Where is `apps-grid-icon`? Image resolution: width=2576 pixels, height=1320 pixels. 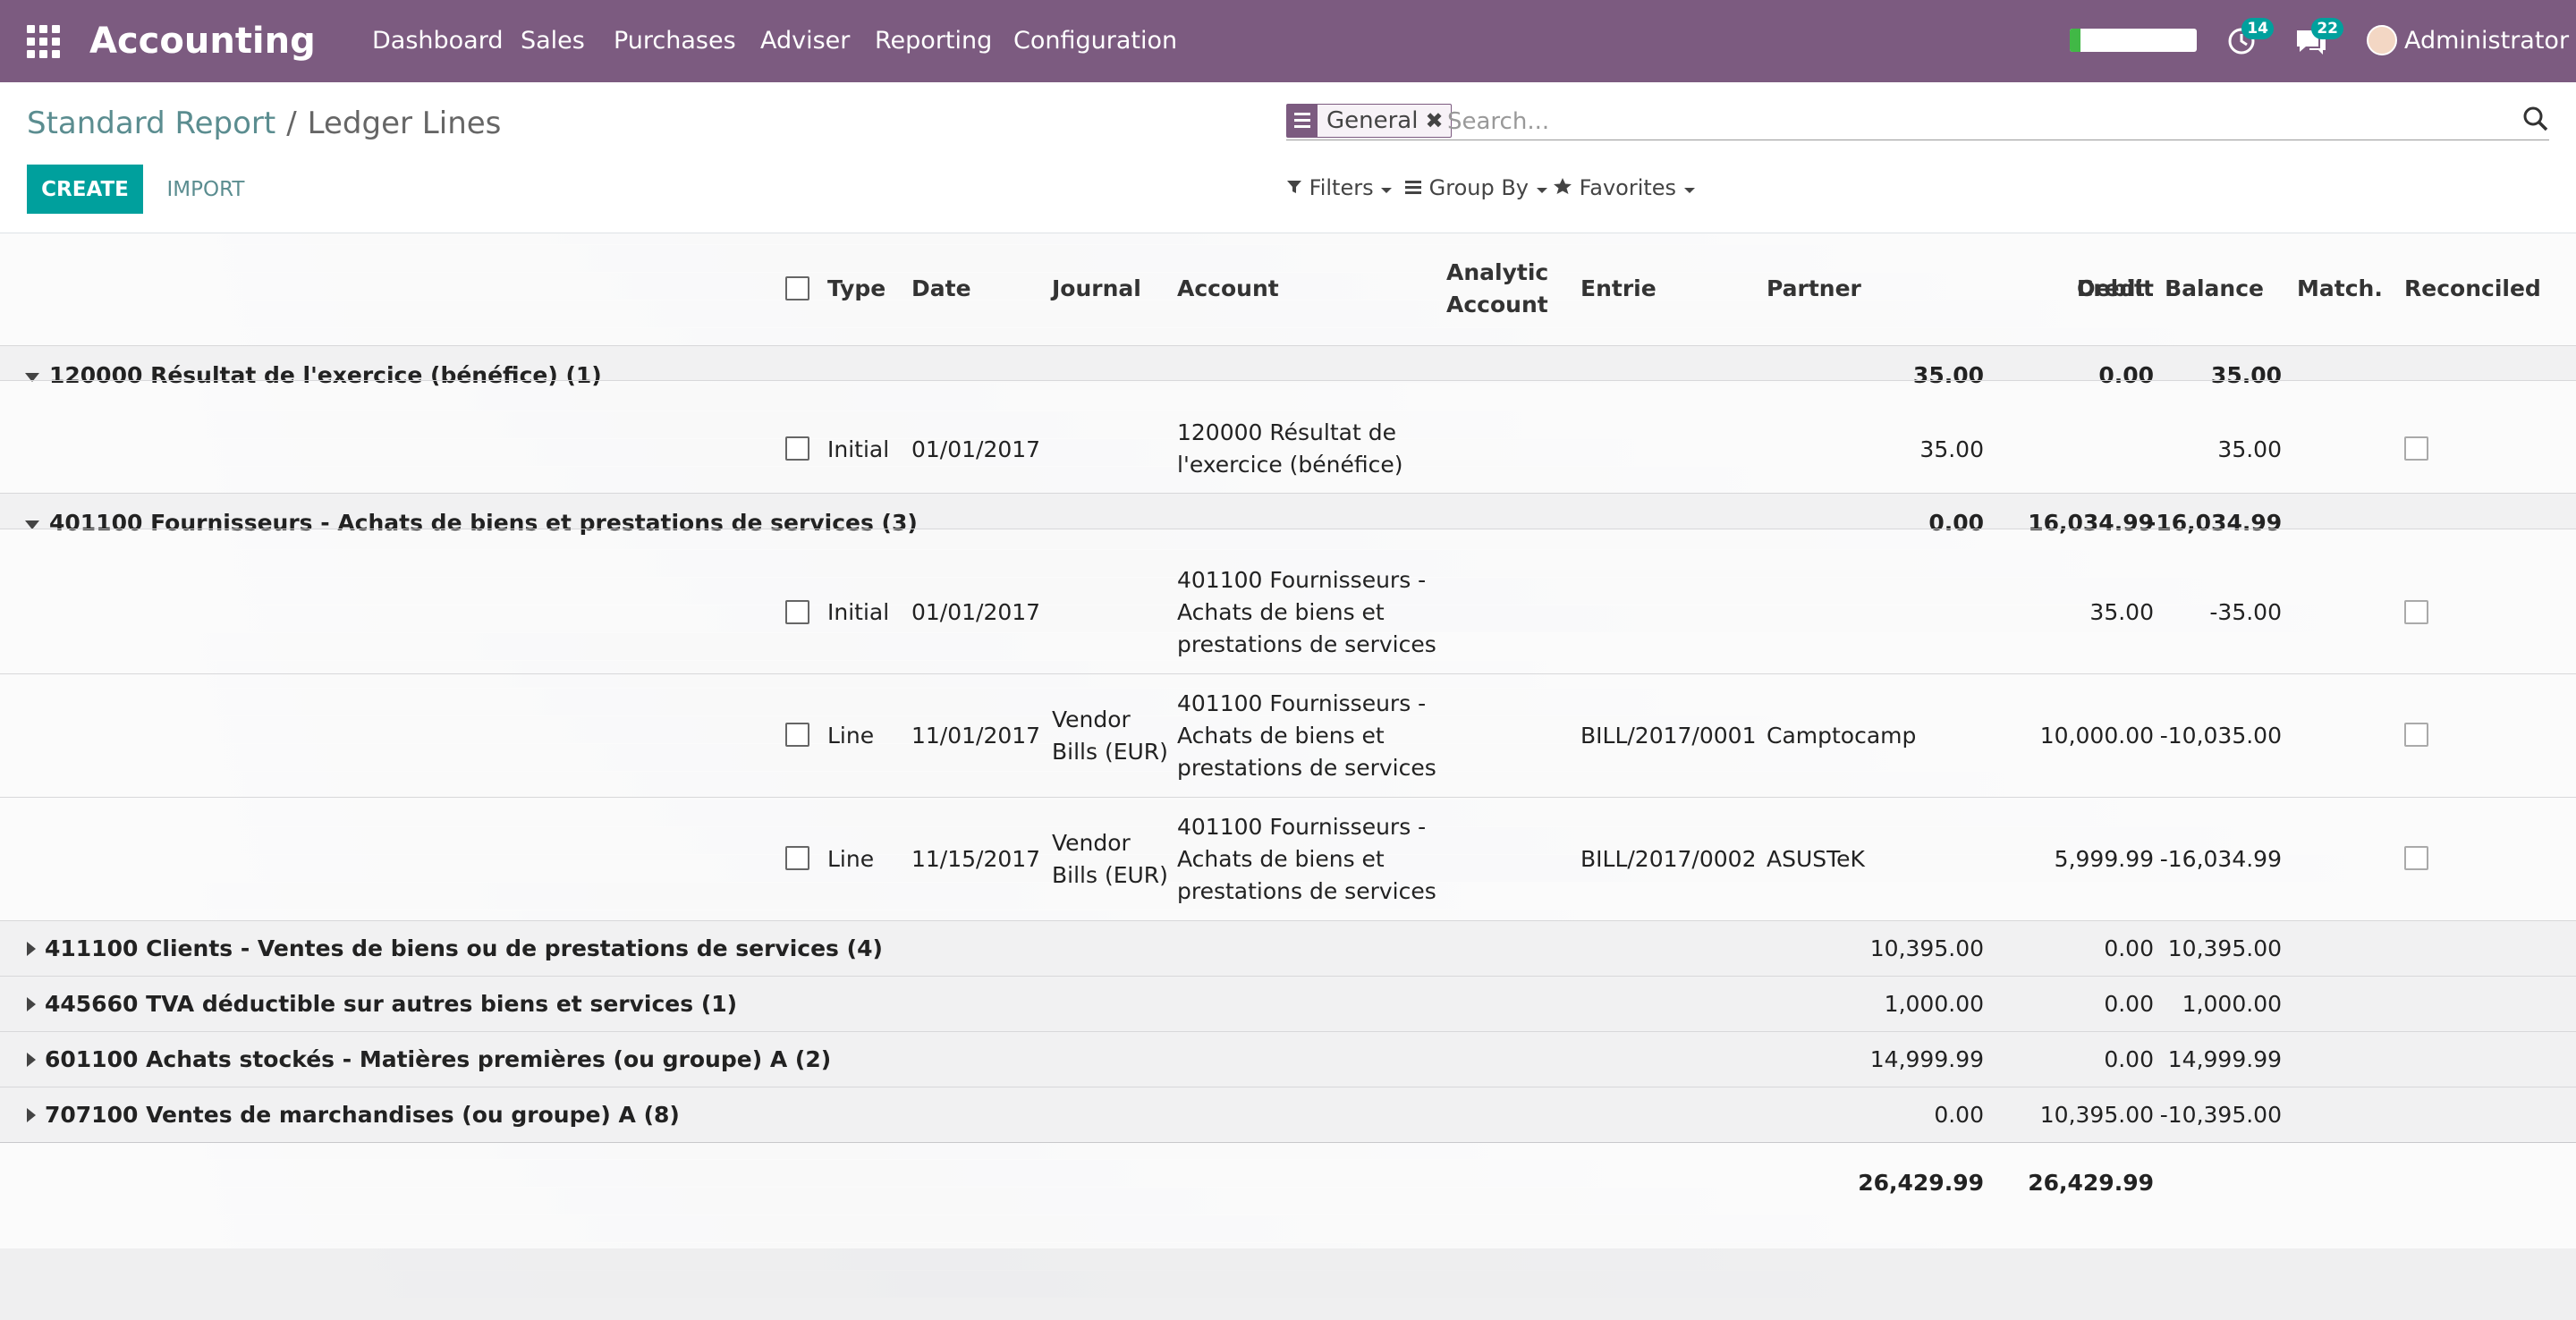
apps-grid-icon is located at coordinates (44, 42).